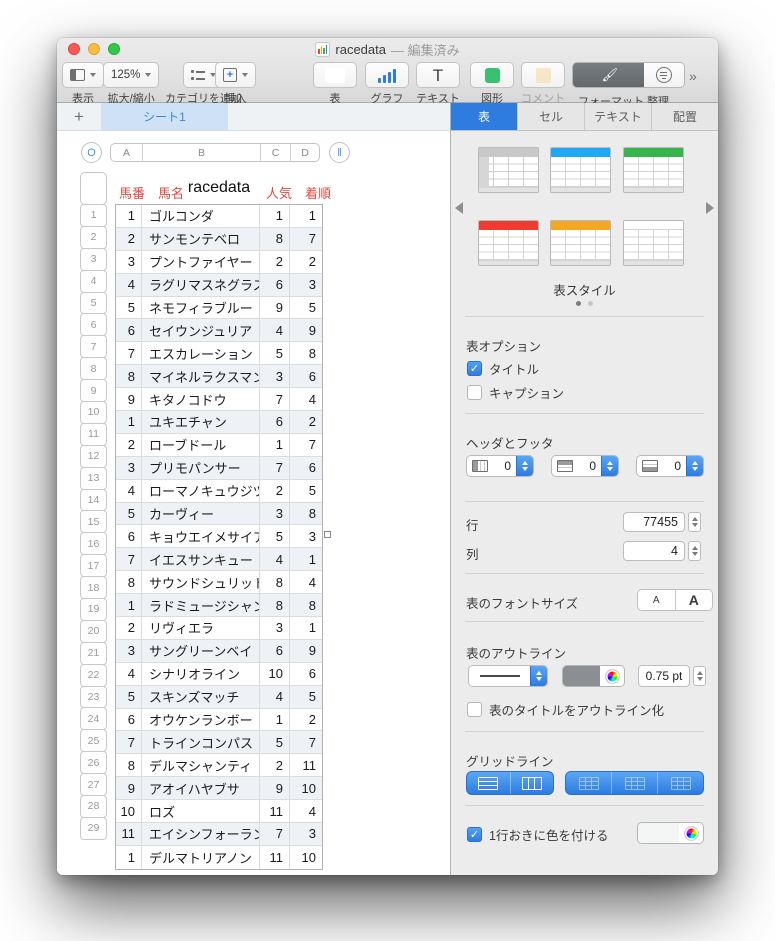 This screenshot has height=941, width=775. Describe the element at coordinates (201, 422) in the screenshot. I see `table-cell: ユキエチャン` at that location.